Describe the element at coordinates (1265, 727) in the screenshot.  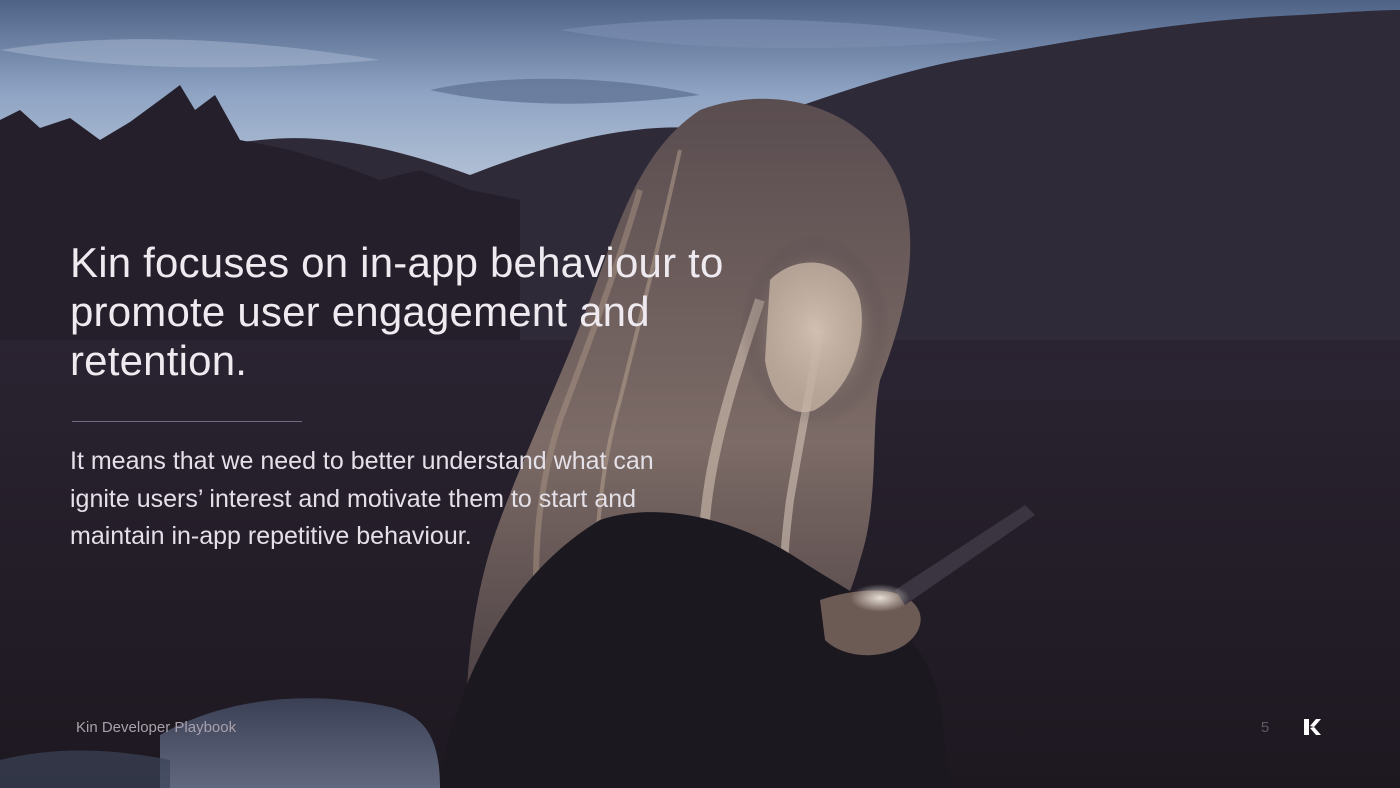
I see `page-number: 5` at that location.